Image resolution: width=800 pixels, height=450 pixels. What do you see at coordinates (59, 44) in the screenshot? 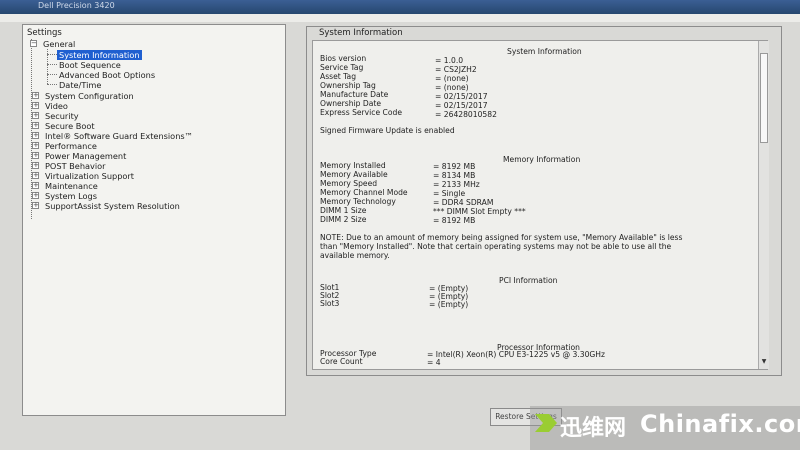
I see `tree-general-label: General` at bounding box center [59, 44].